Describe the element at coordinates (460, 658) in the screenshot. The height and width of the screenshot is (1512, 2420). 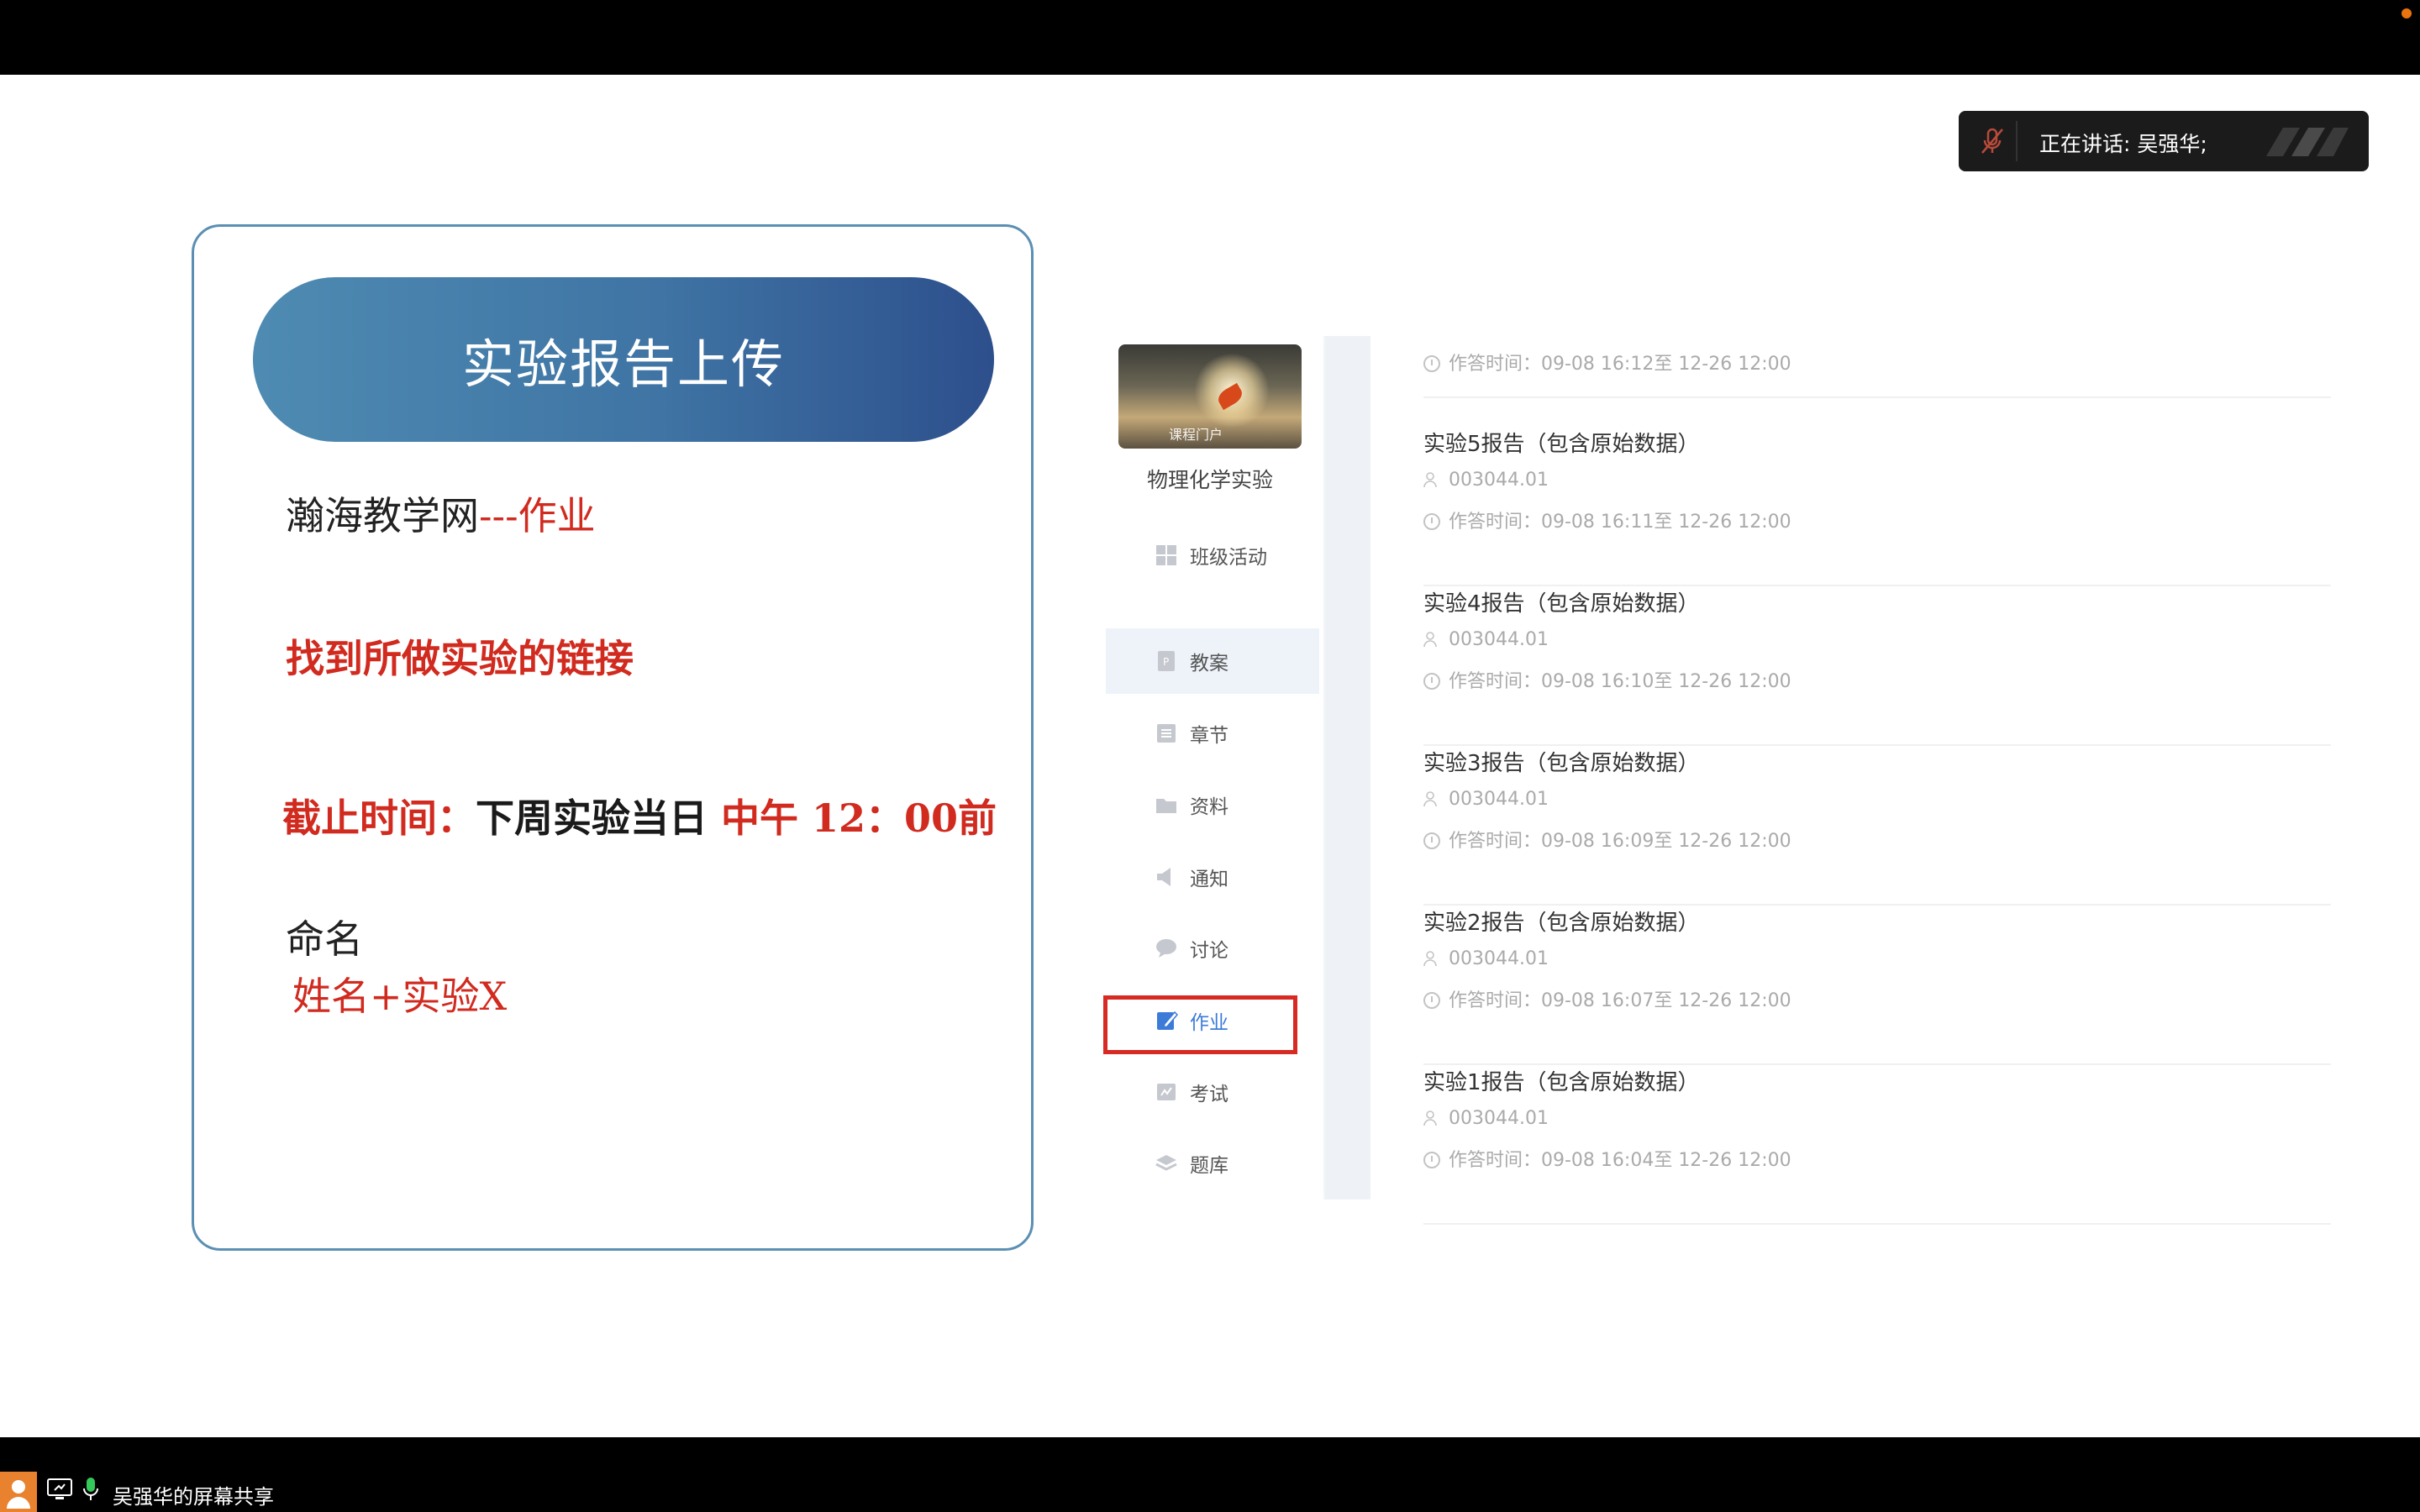
I see `instruction-line-2: 找到所做实验的链接` at that location.